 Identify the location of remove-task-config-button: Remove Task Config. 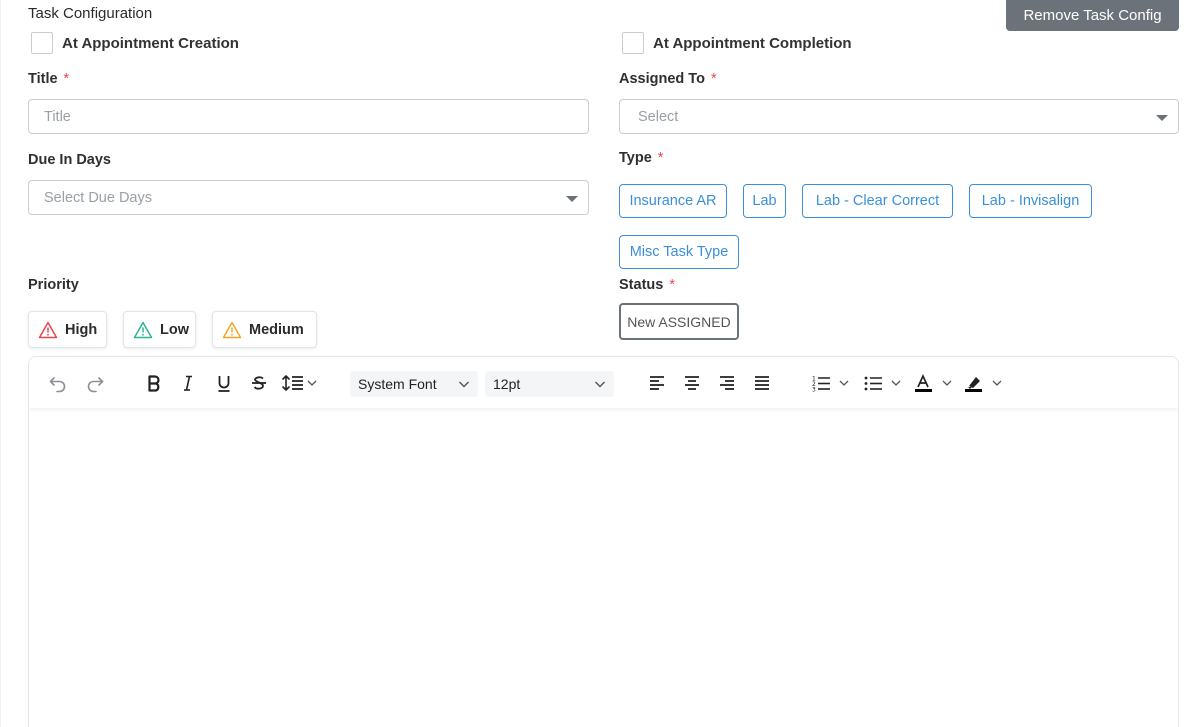
(1092, 15).